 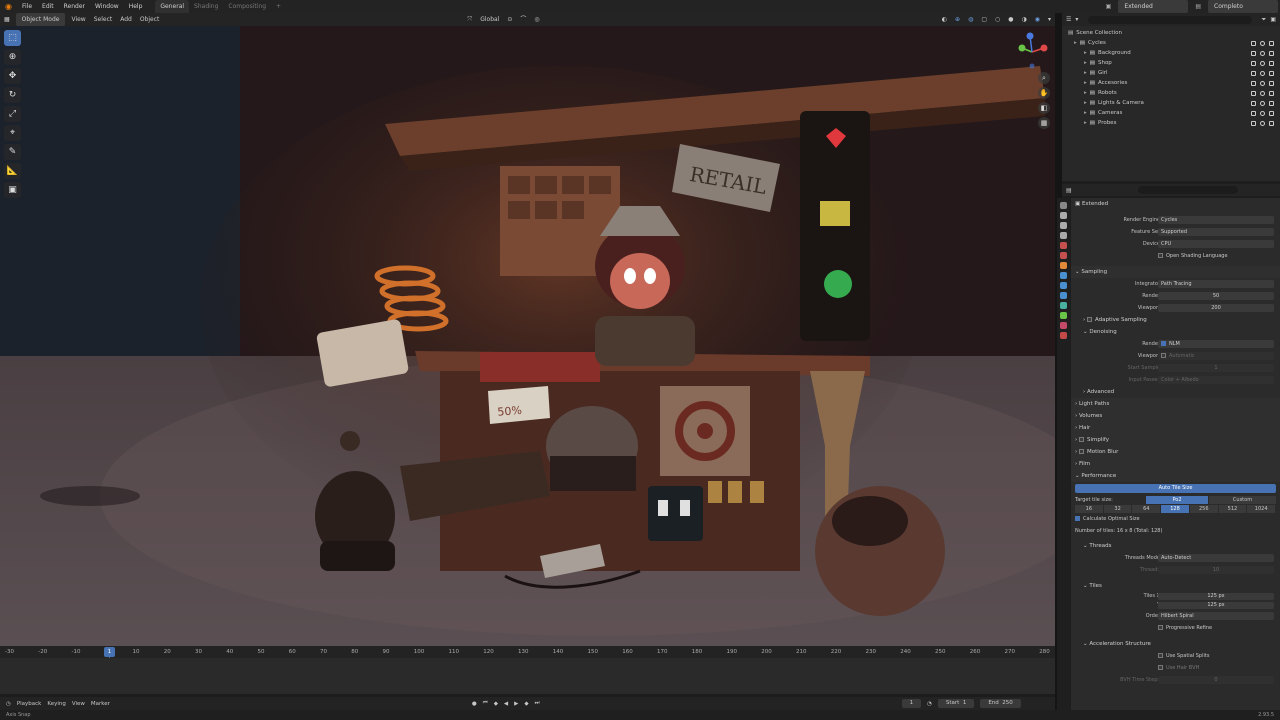 What do you see at coordinates (150, 19) in the screenshot?
I see `menu-object: Object` at bounding box center [150, 19].